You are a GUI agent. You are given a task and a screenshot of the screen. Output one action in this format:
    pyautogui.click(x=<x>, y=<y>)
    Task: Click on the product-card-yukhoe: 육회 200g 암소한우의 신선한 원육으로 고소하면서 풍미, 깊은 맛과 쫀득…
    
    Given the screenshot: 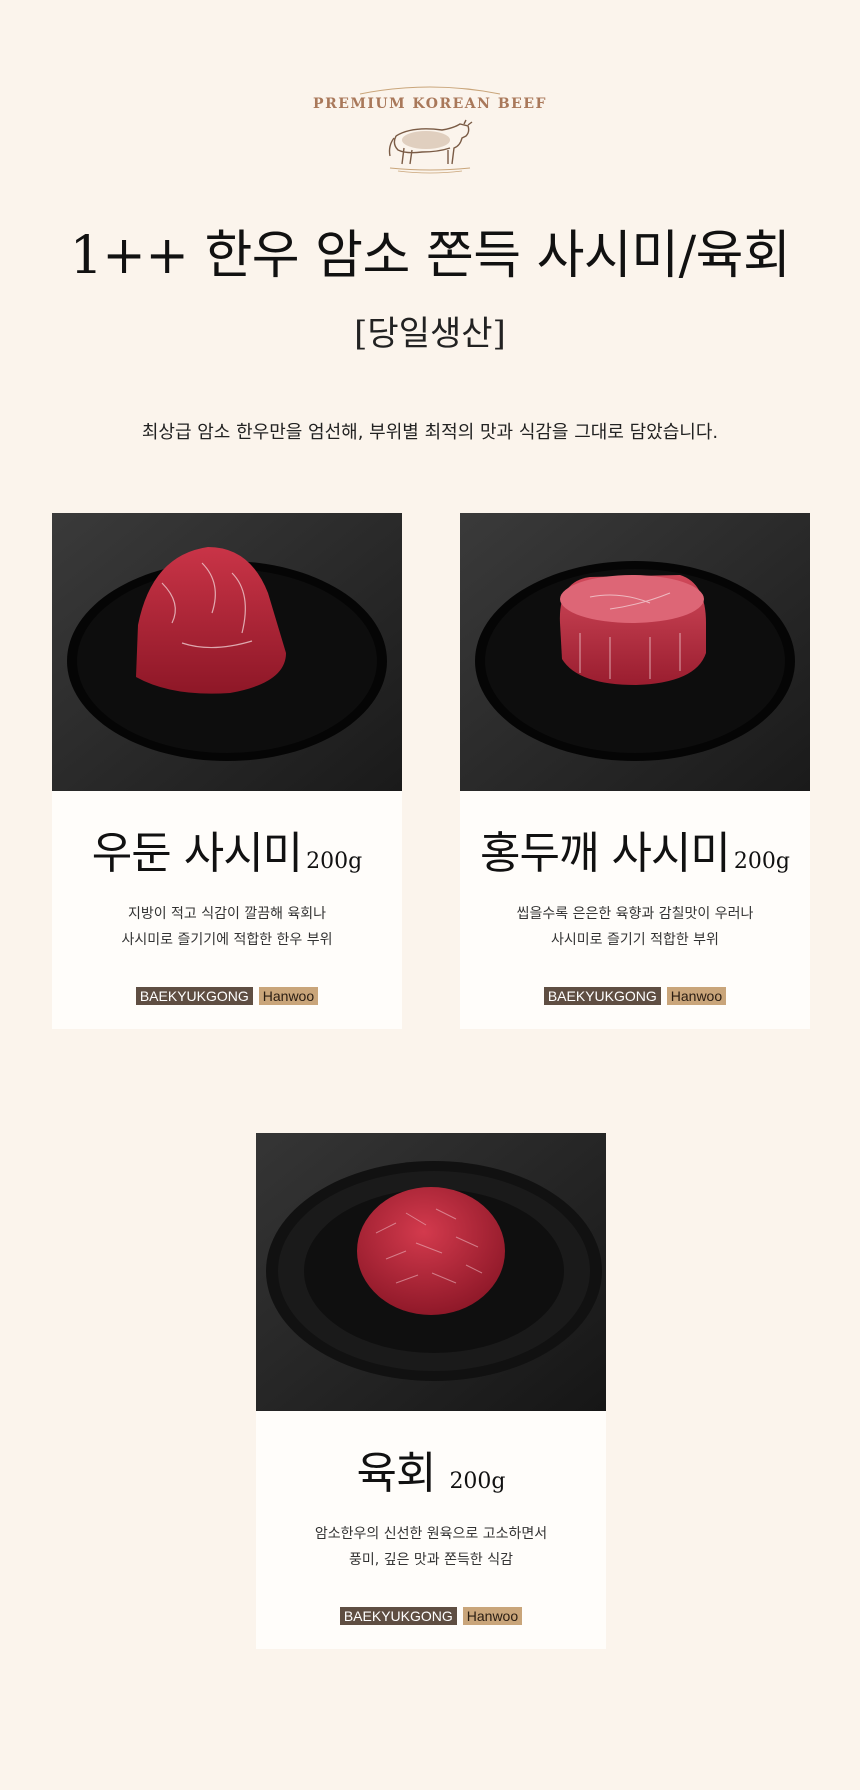 What is the action you would take?
    pyautogui.click(x=431, y=1391)
    